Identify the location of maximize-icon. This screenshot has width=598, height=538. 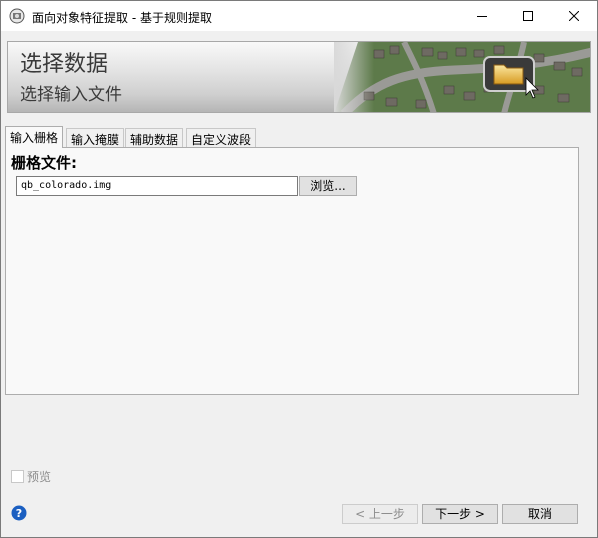
(528, 16).